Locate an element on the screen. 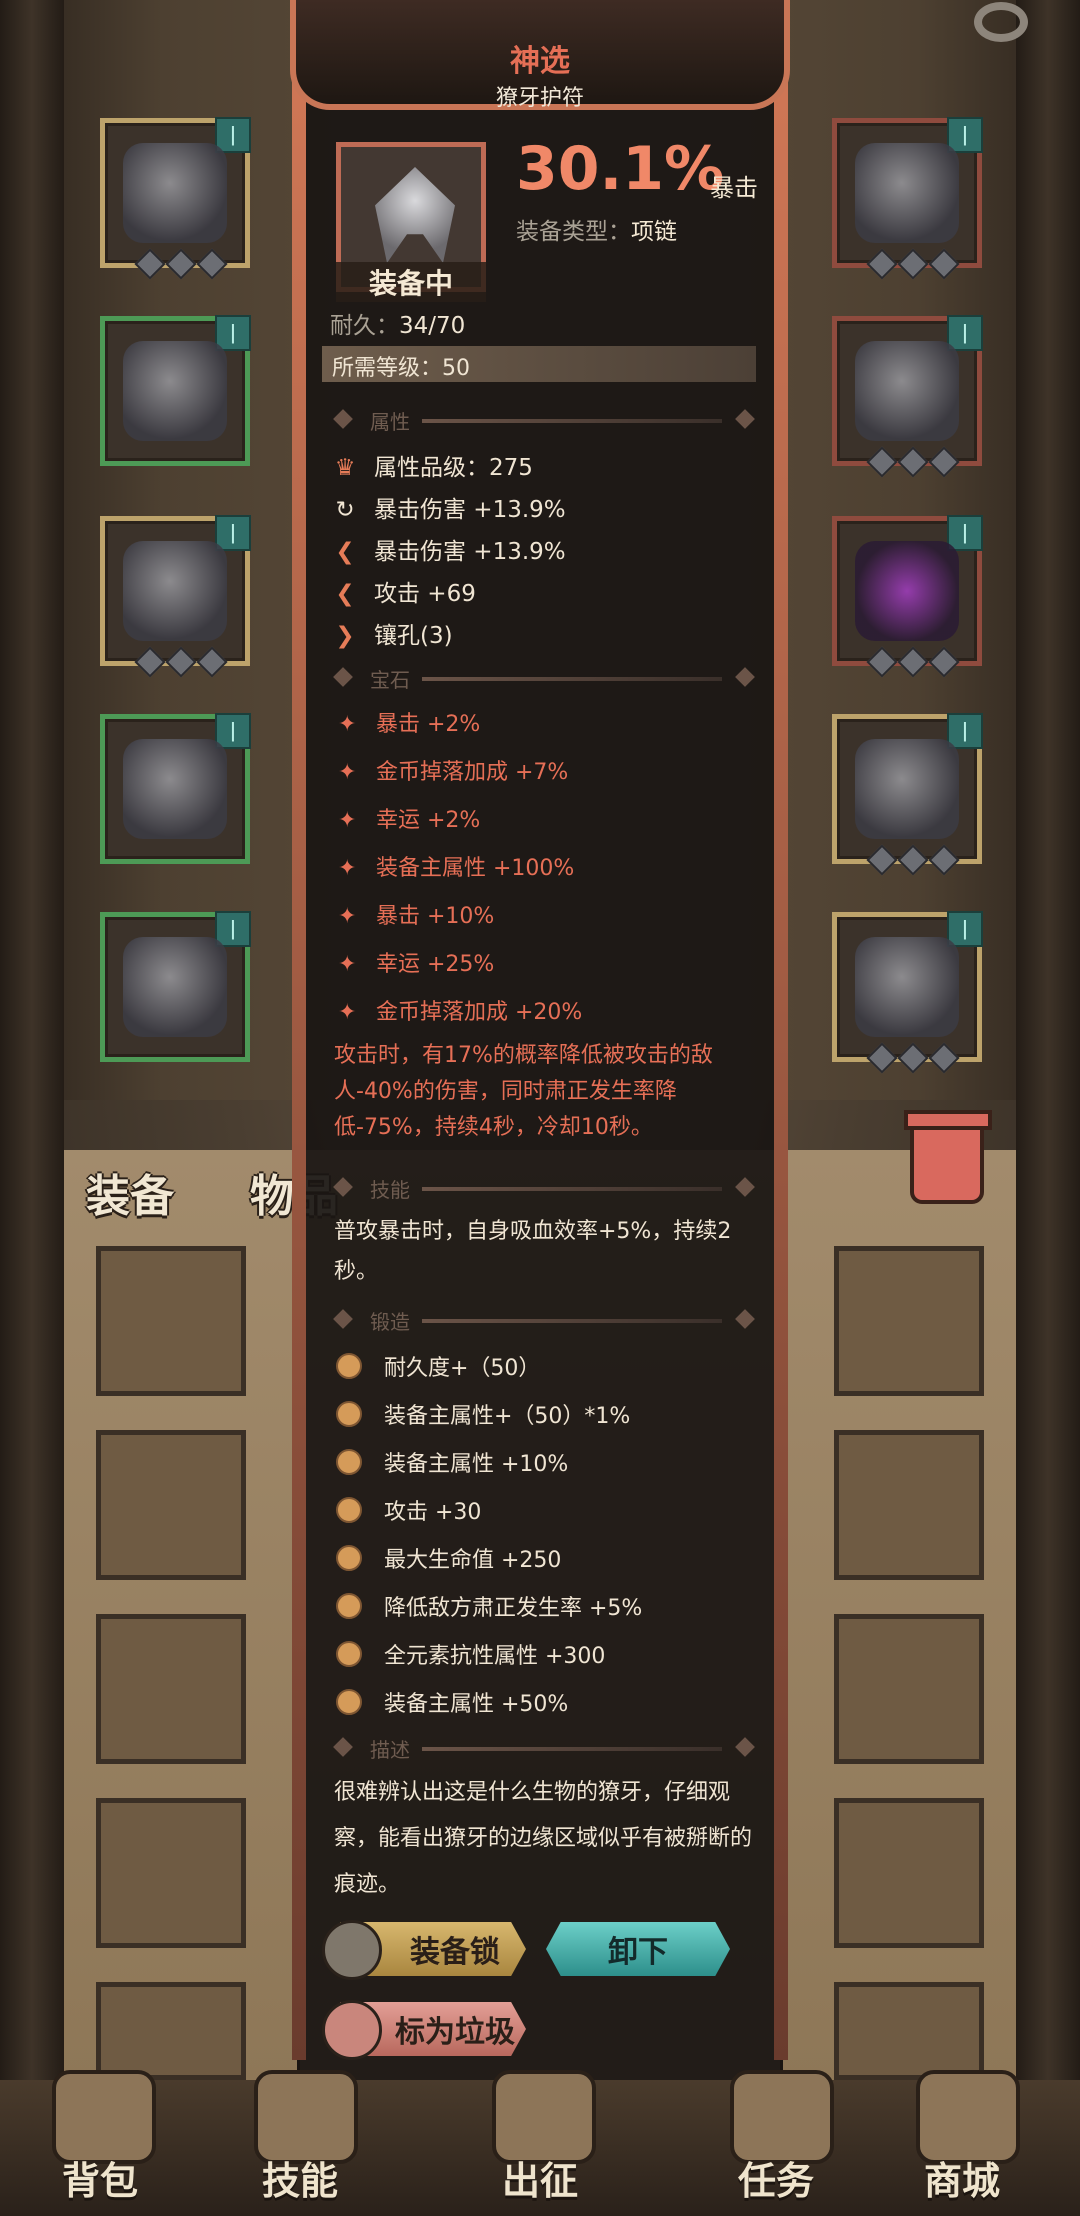 The height and width of the screenshot is (2216, 1080). lock-icon is located at coordinates (352, 1950).